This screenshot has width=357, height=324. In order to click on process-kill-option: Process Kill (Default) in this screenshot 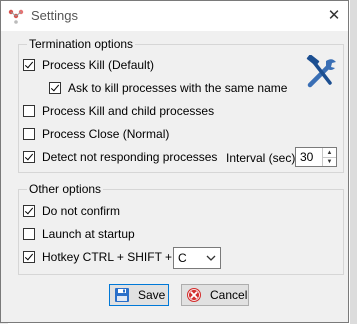, I will do `click(88, 65)`.